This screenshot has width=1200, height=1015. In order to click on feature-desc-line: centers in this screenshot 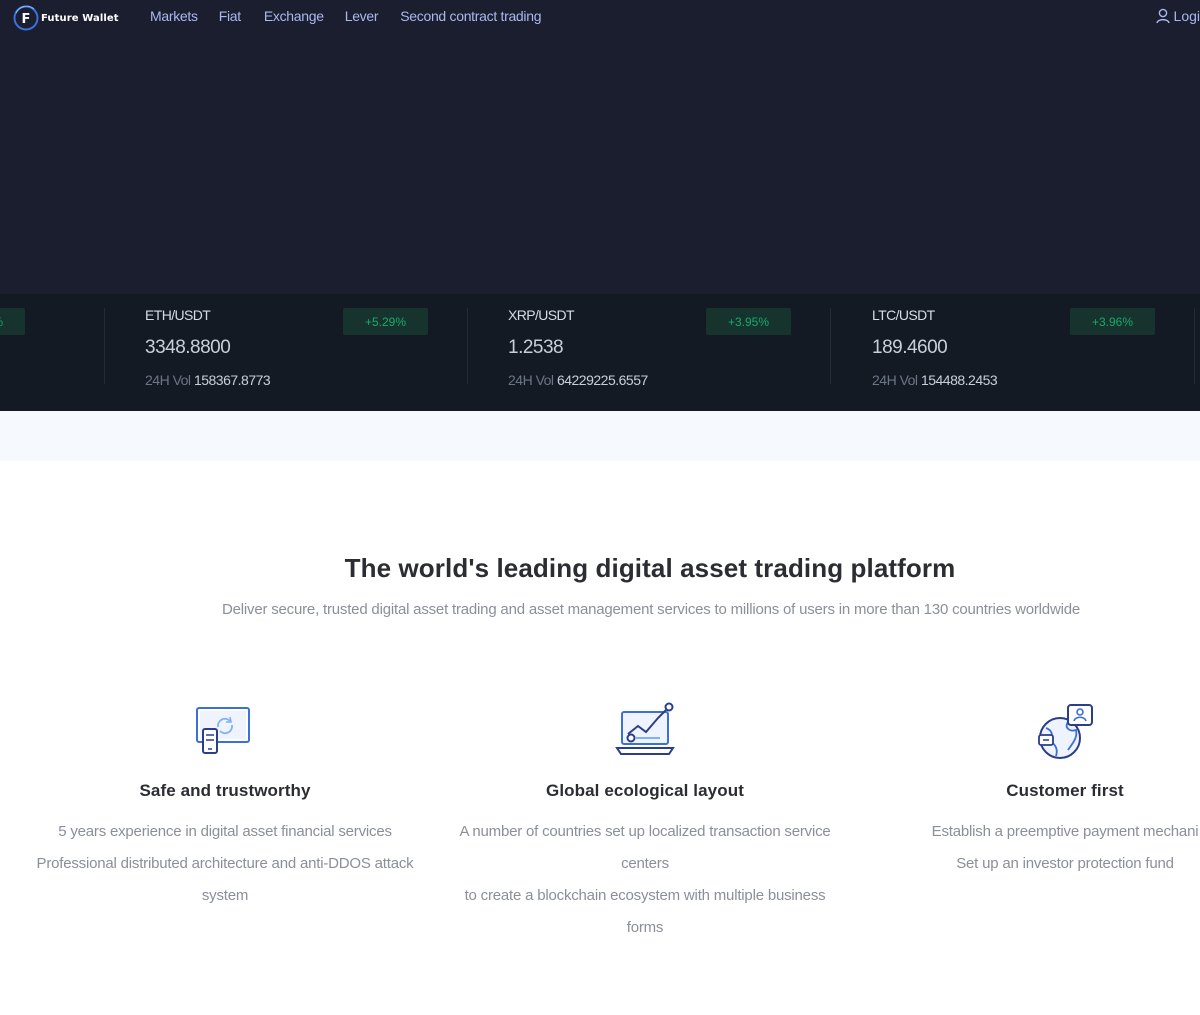, I will do `click(645, 863)`.